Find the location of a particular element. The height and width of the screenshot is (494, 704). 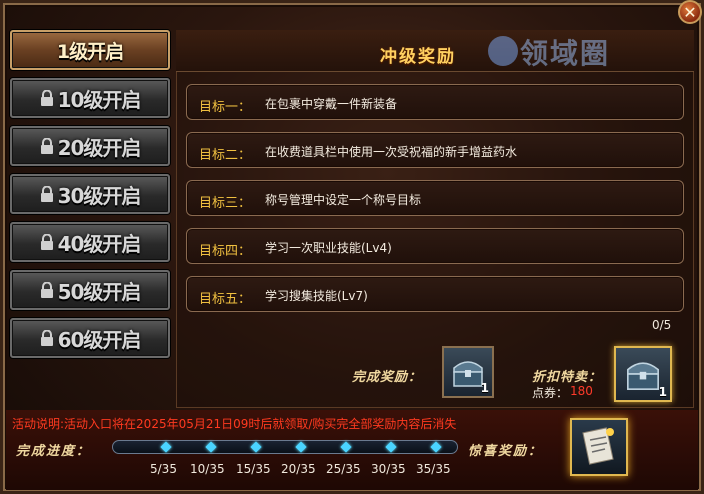

goal-key: 目标一： is located at coordinates (225, 107).